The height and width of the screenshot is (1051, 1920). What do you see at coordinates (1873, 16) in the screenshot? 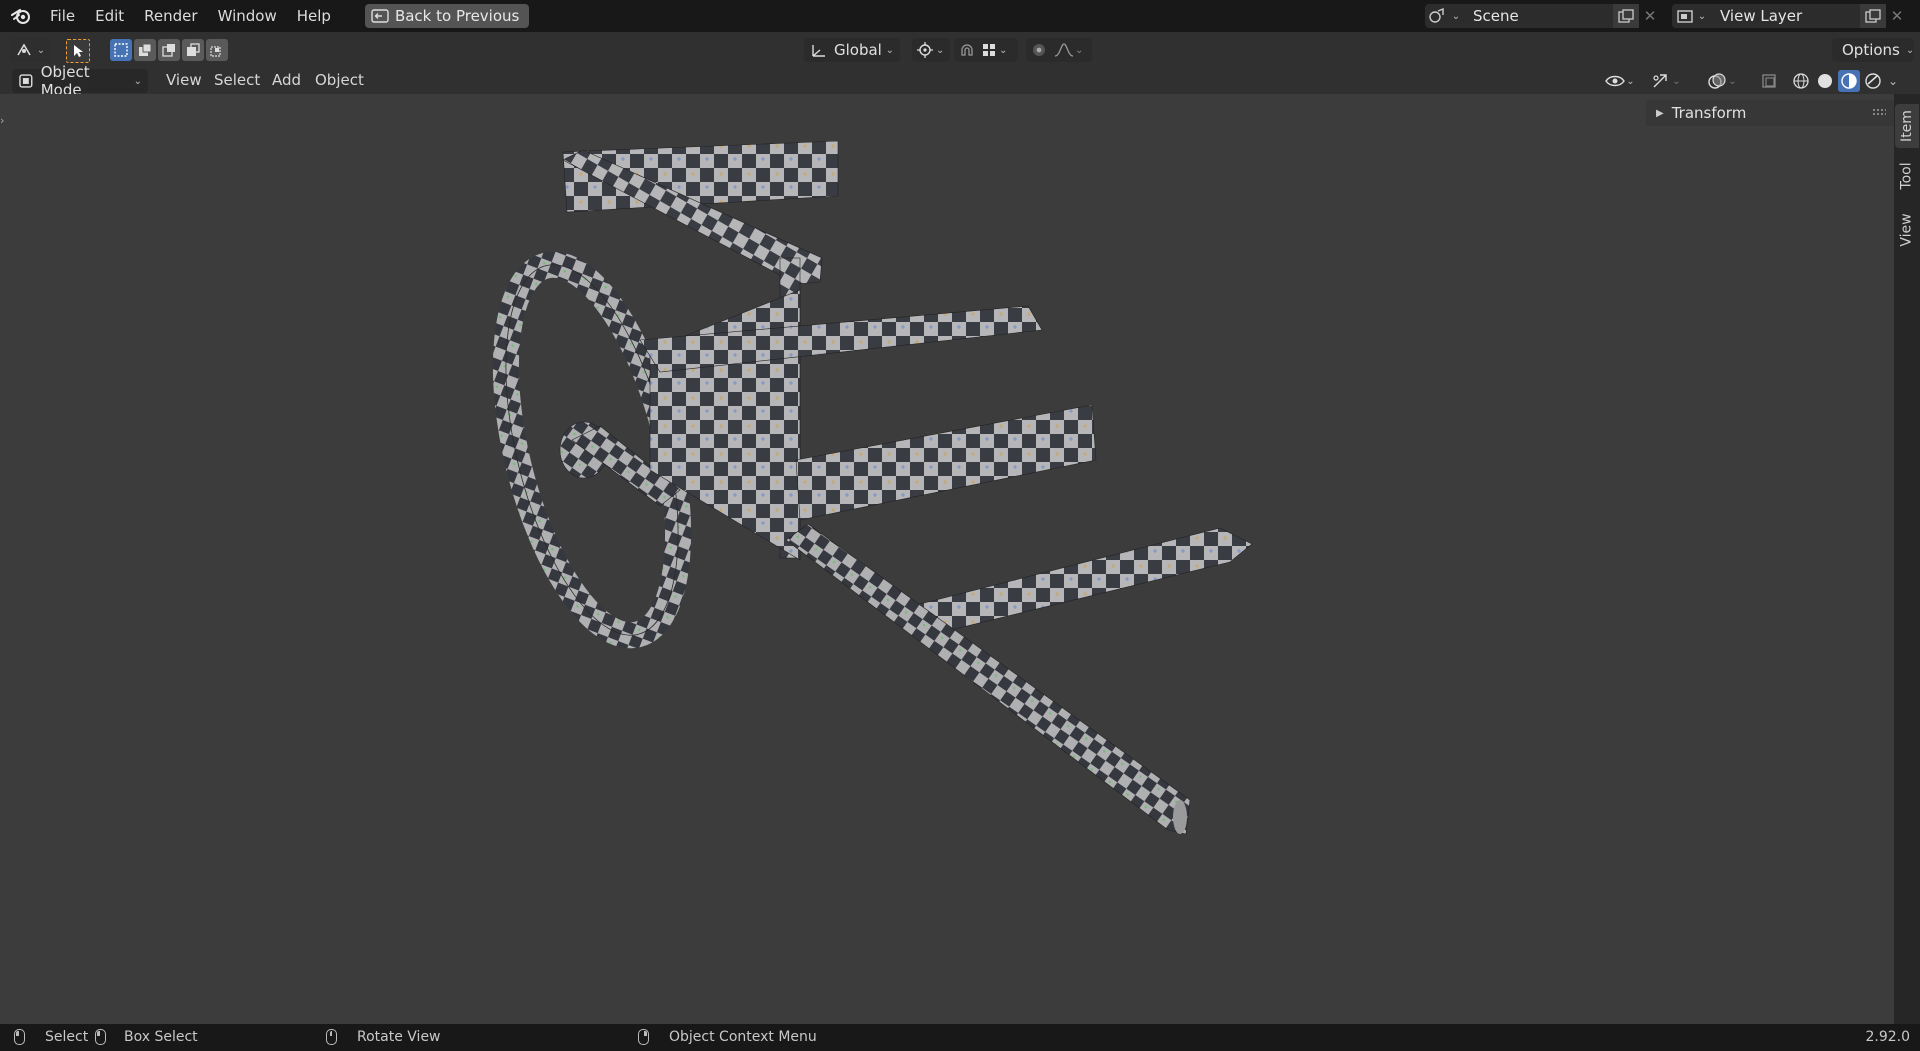
I see `new-view-layer-icon` at bounding box center [1873, 16].